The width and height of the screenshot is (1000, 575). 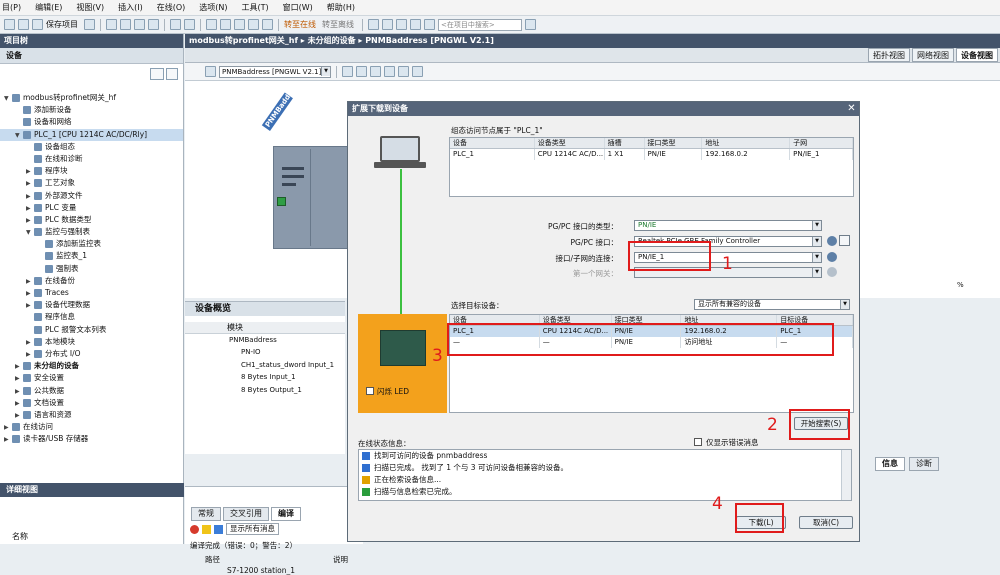 I want to click on overview-row: PNMBaddress, so click(x=265, y=340).